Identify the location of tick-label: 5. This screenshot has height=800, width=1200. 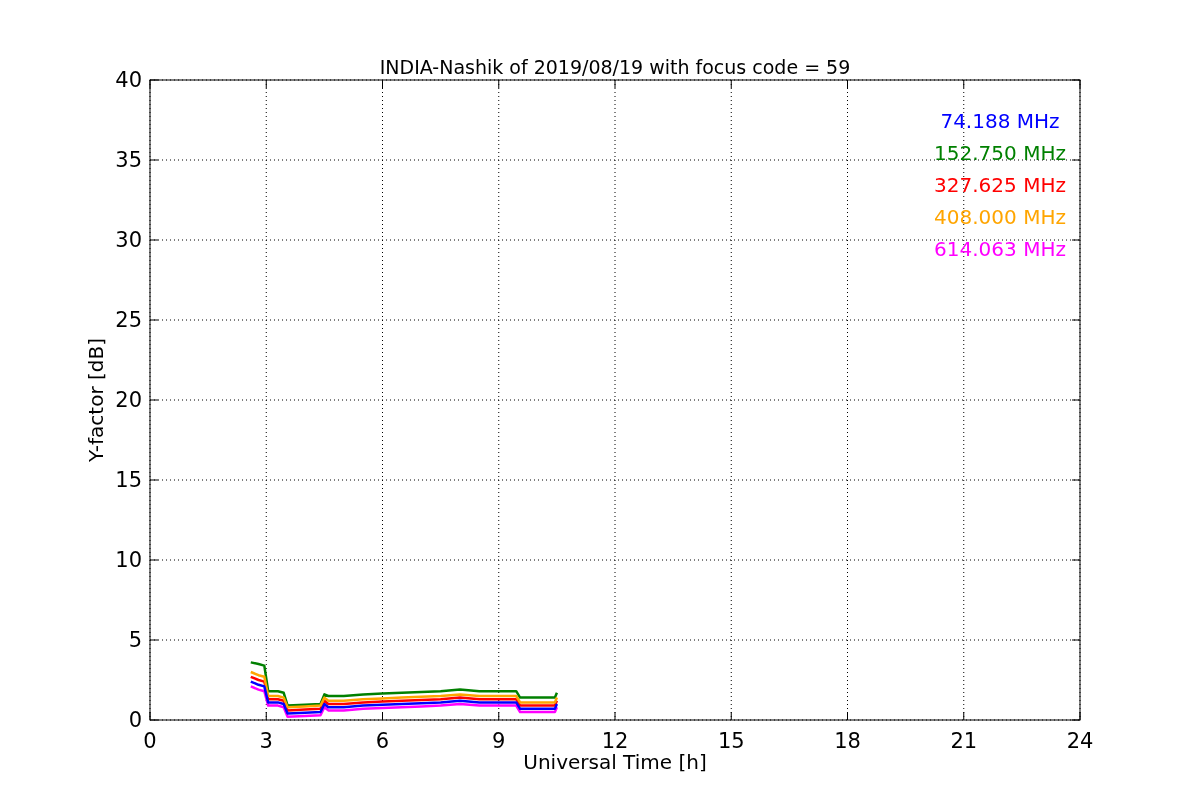
(135, 640).